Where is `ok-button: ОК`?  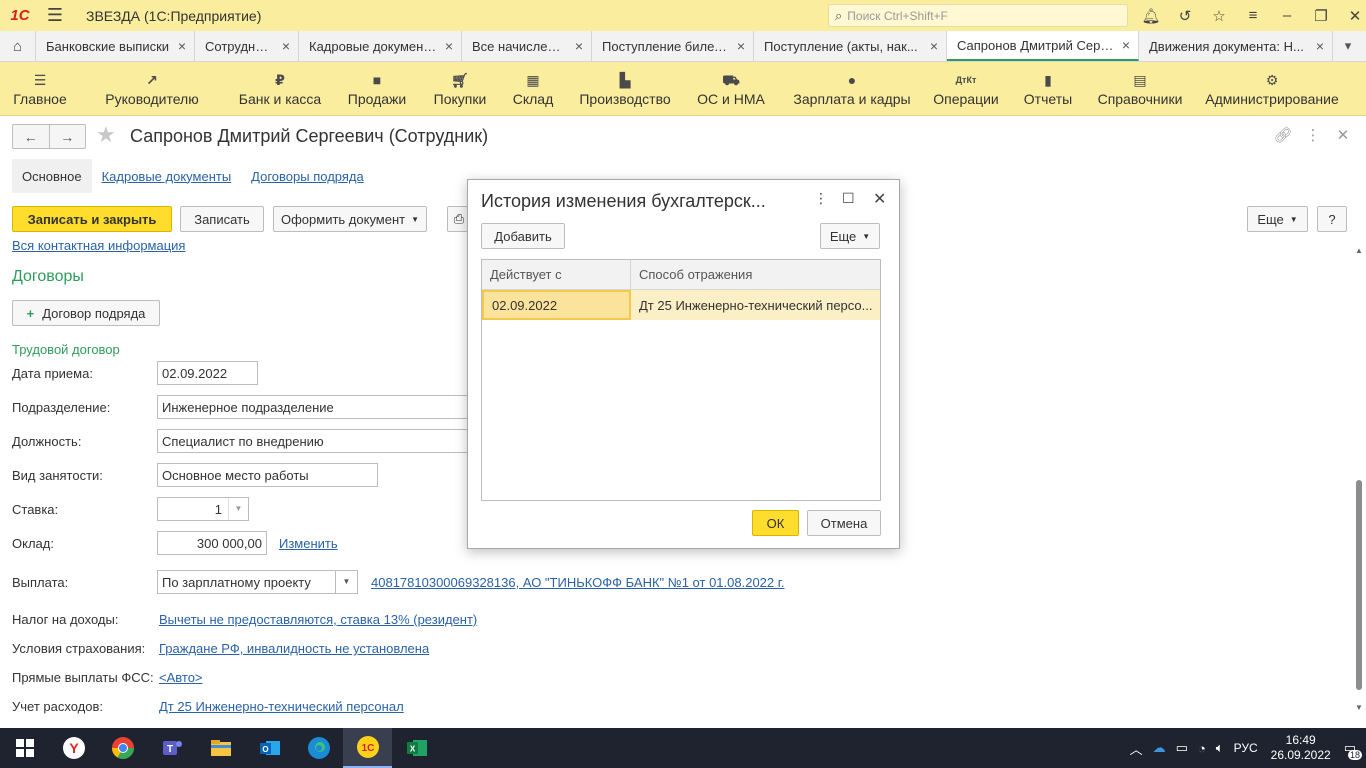 ok-button: ОК is located at coordinates (775, 523).